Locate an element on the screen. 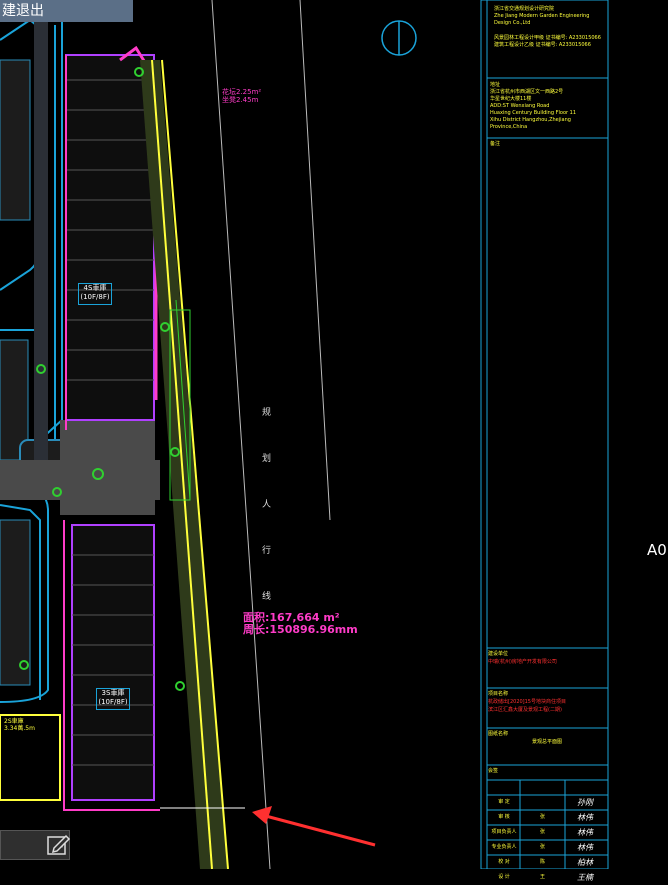  sign-header: 会签 is located at coordinates (493, 771).